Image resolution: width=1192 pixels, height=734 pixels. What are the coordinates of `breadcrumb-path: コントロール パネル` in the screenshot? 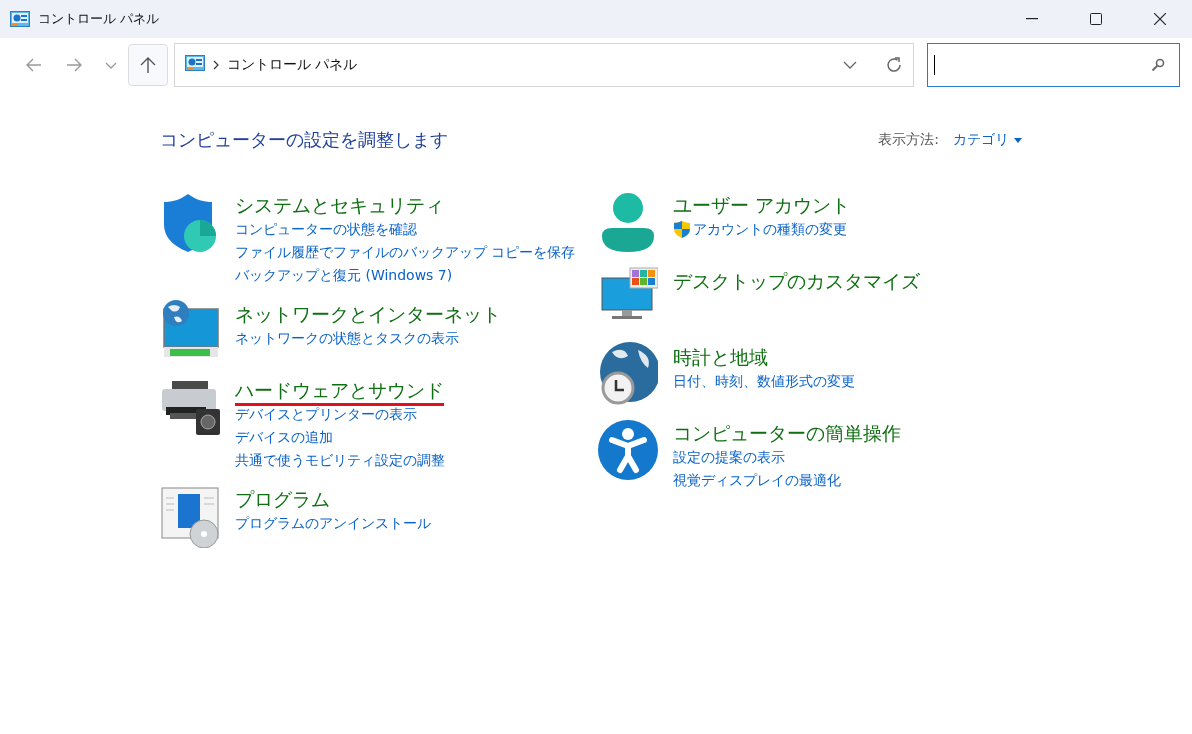 It's located at (530, 65).